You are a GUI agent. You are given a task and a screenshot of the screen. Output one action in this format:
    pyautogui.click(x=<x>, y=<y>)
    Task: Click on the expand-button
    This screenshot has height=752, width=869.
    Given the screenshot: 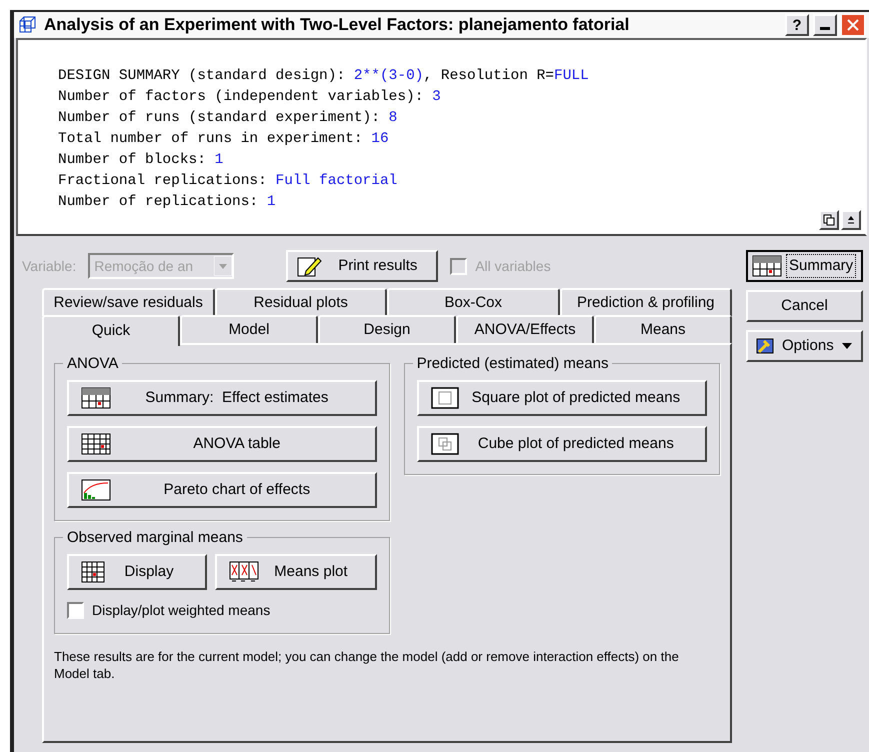 What is the action you would take?
    pyautogui.click(x=851, y=220)
    